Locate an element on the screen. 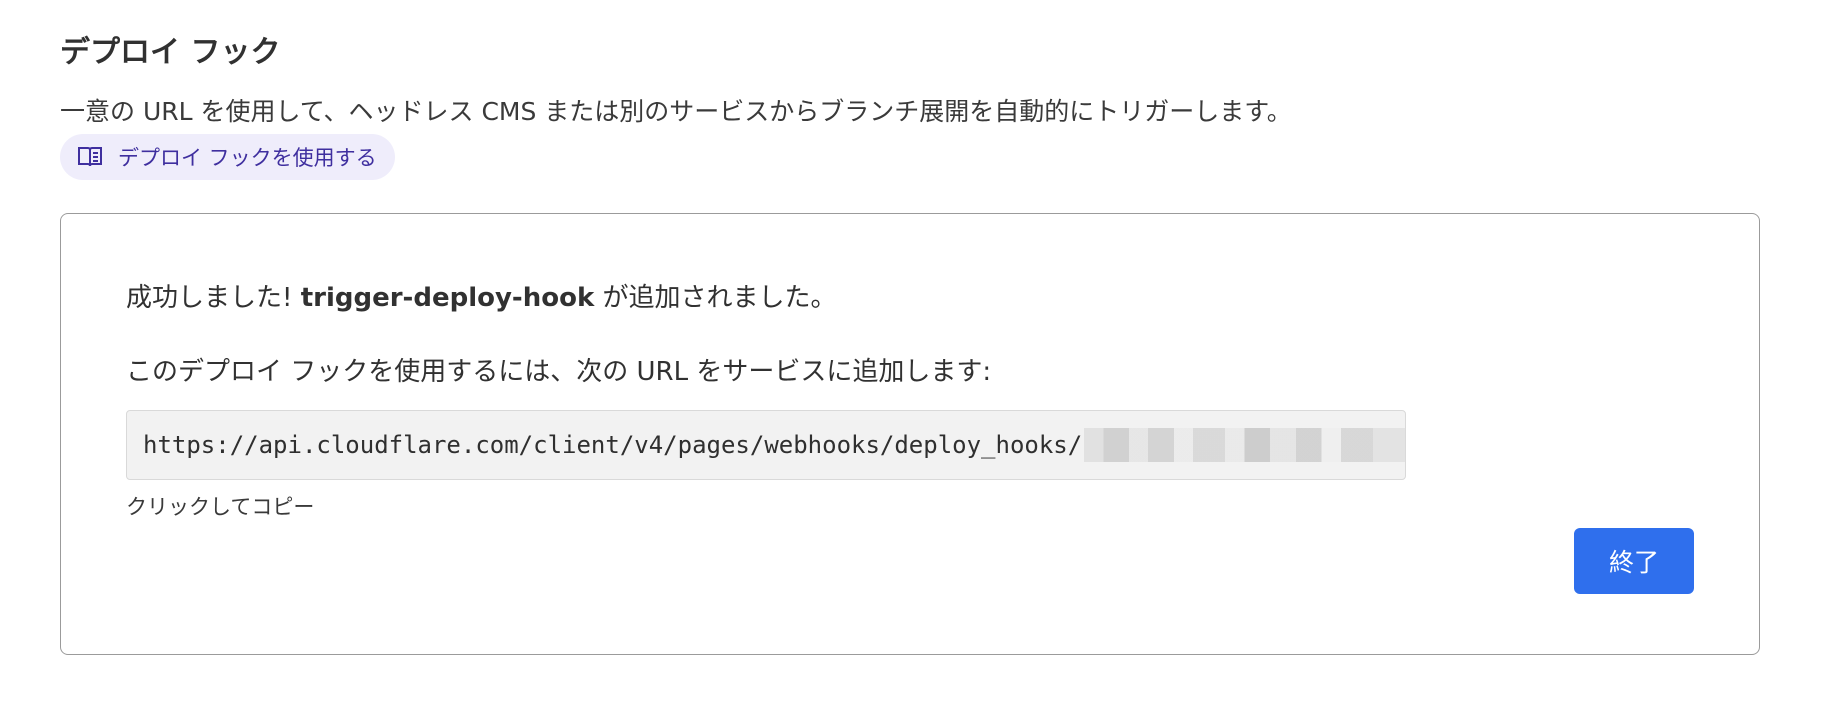 This screenshot has height=724, width=1824. section-title: デプロイ フック is located at coordinates (170, 52).